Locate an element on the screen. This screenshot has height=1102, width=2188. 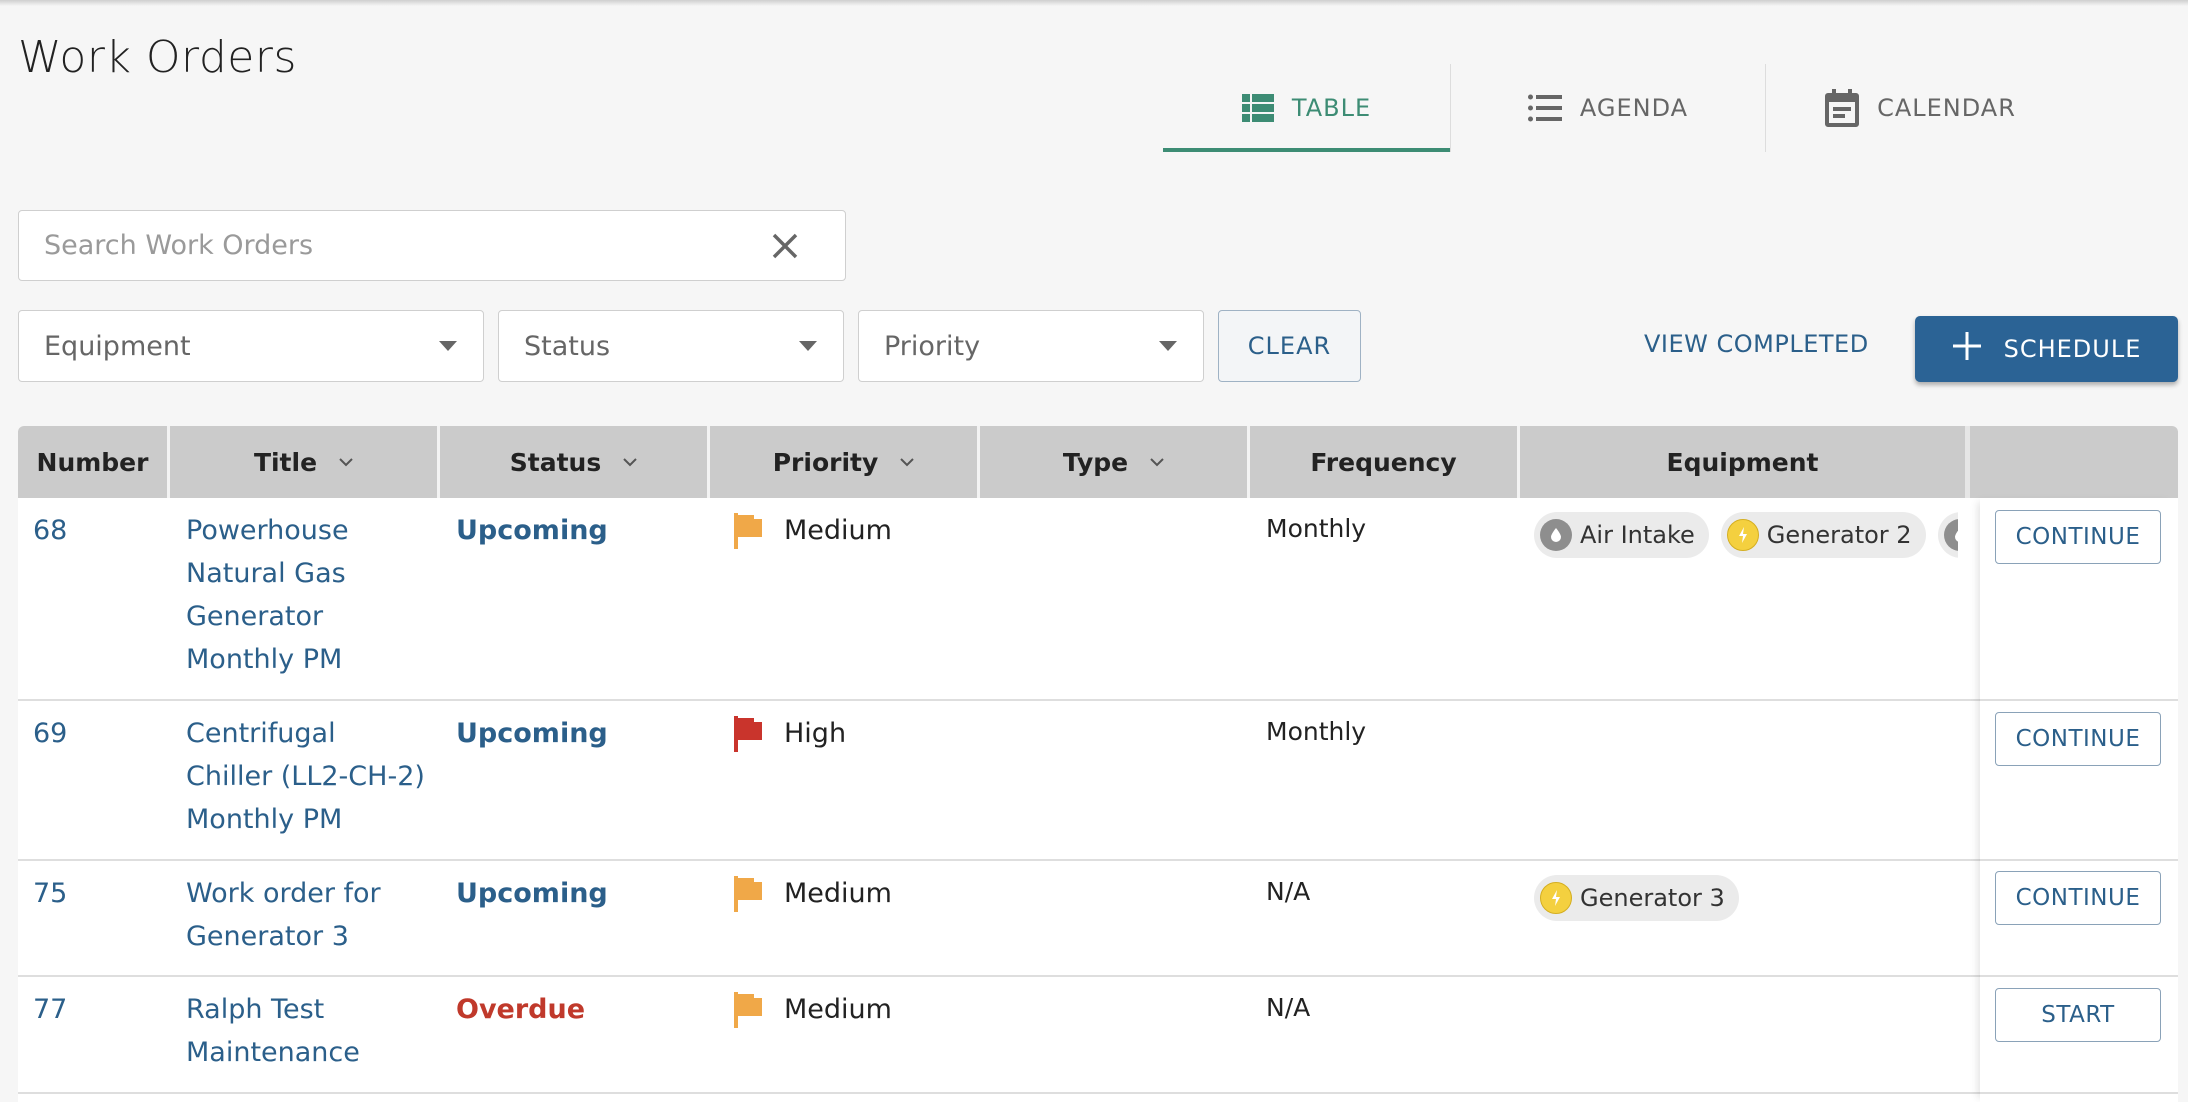
top-shadow is located at coordinates (1094, 3).